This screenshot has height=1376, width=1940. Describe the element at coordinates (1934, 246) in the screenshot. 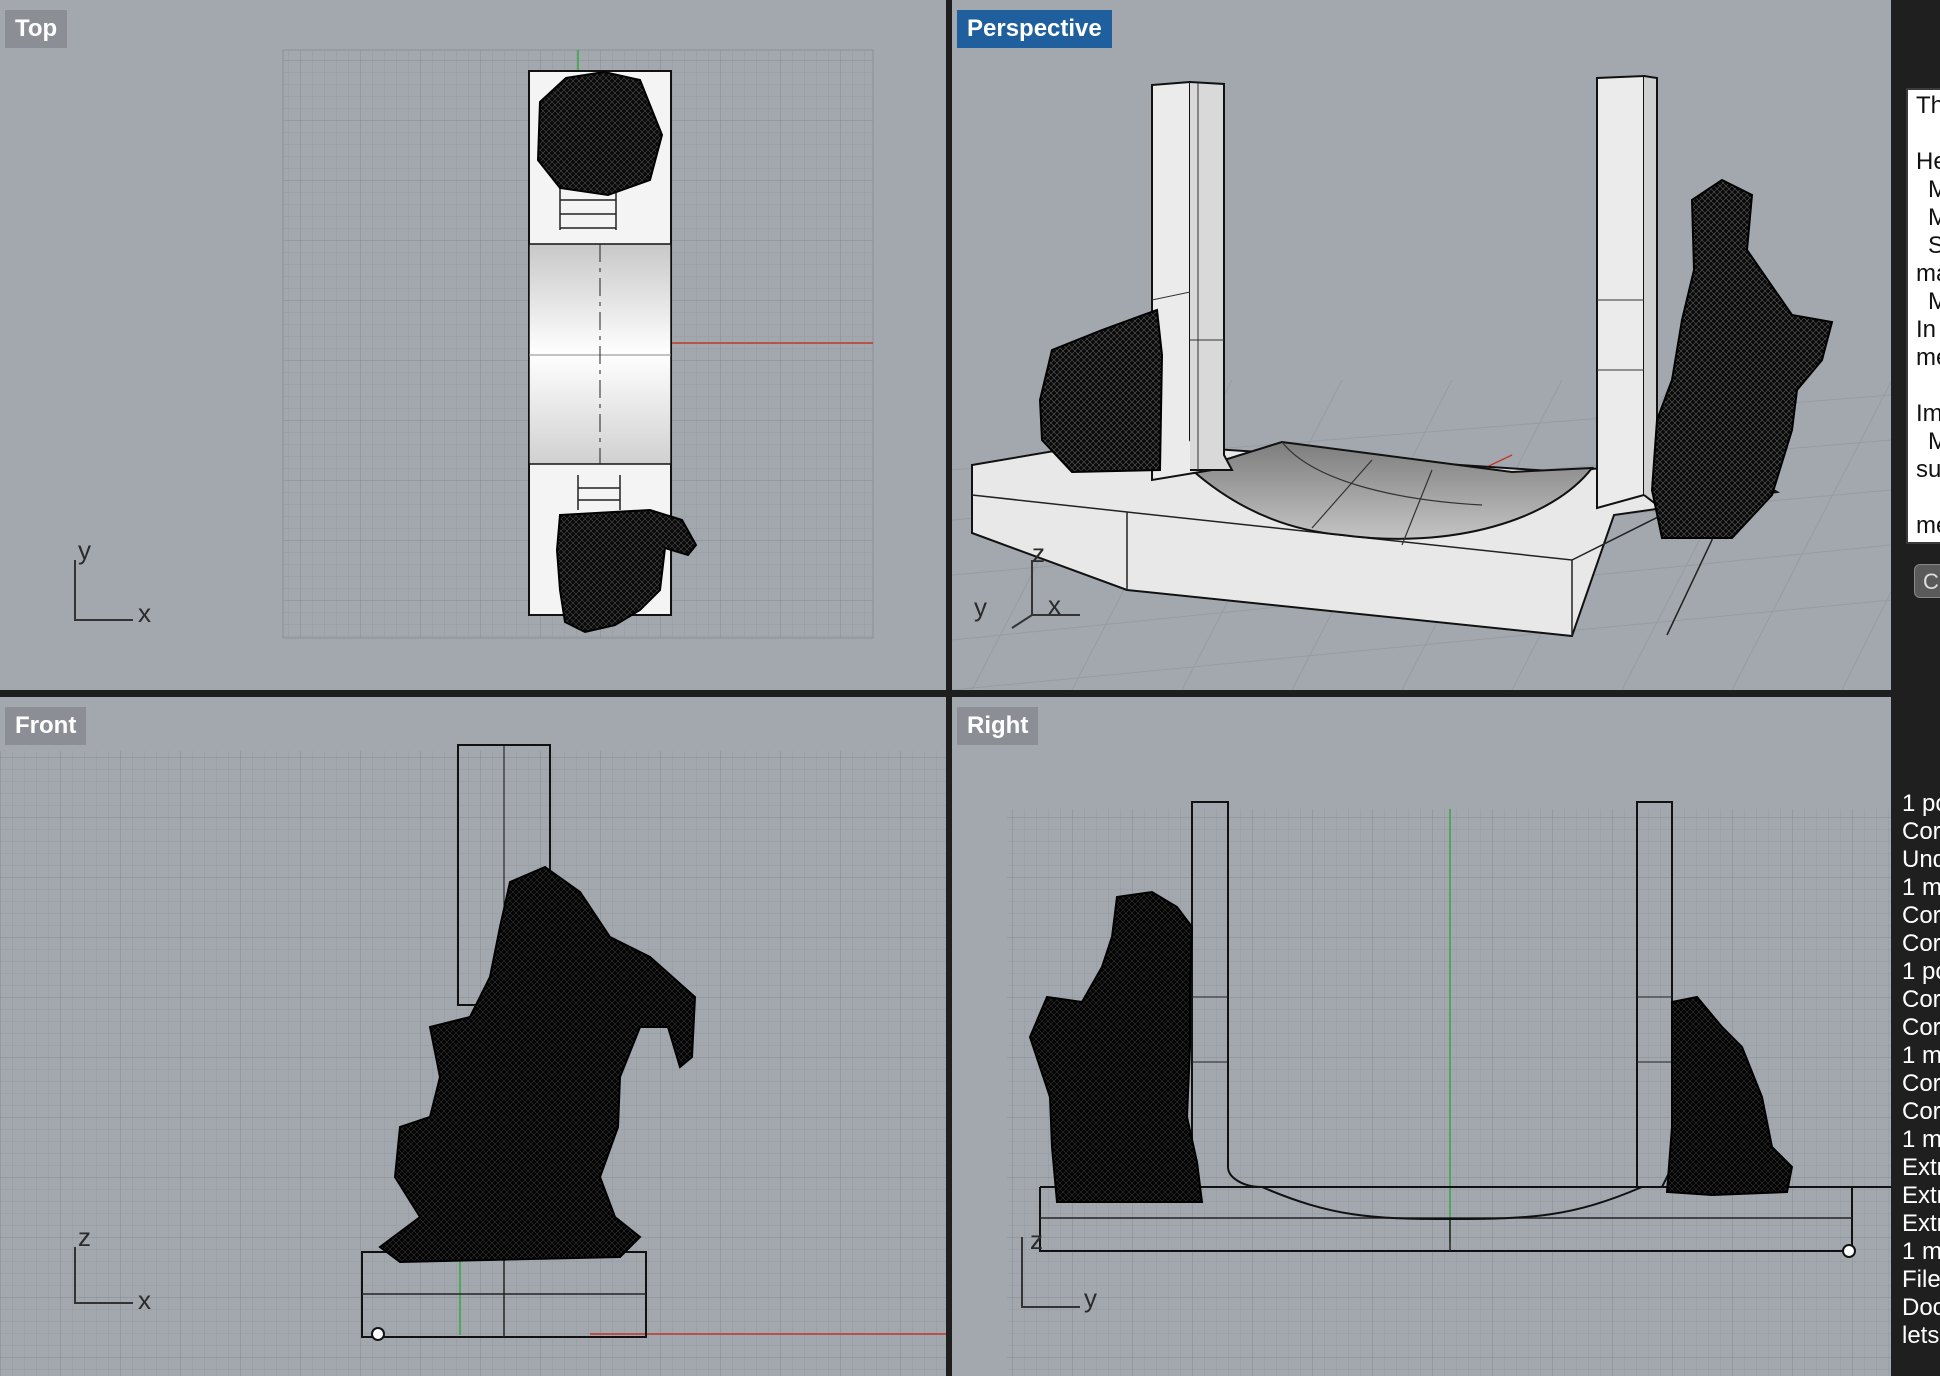

I see `help-line: S` at that location.